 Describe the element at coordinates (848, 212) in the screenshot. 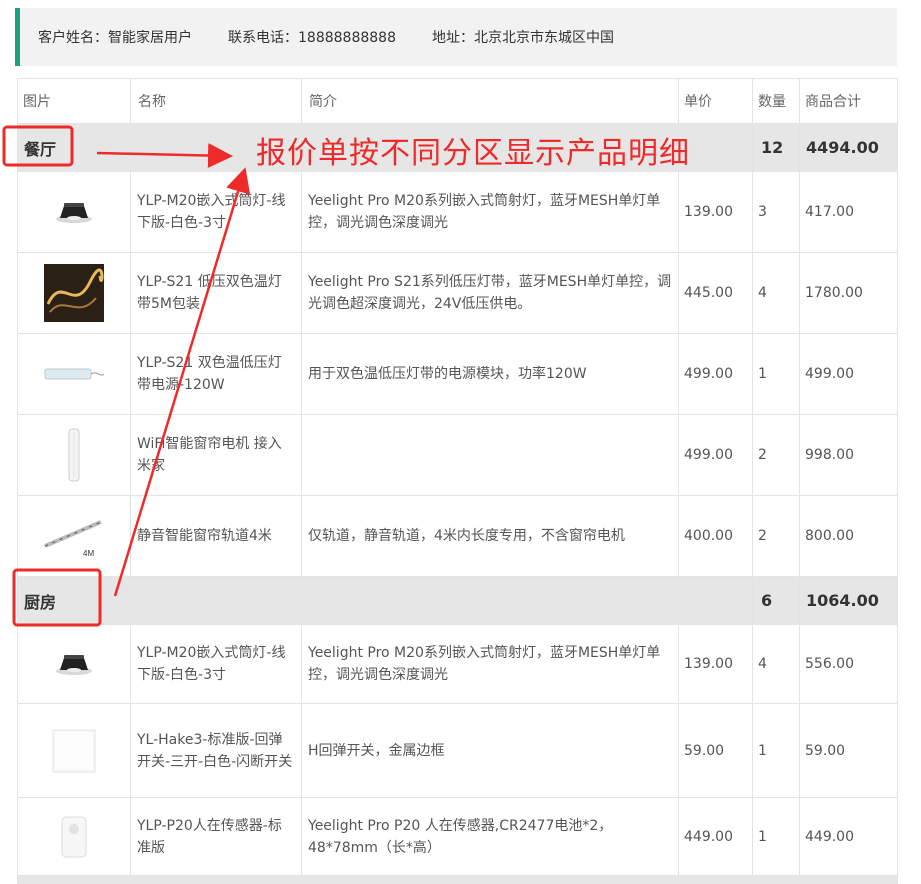

I see `product-subtotal: 417.00` at that location.